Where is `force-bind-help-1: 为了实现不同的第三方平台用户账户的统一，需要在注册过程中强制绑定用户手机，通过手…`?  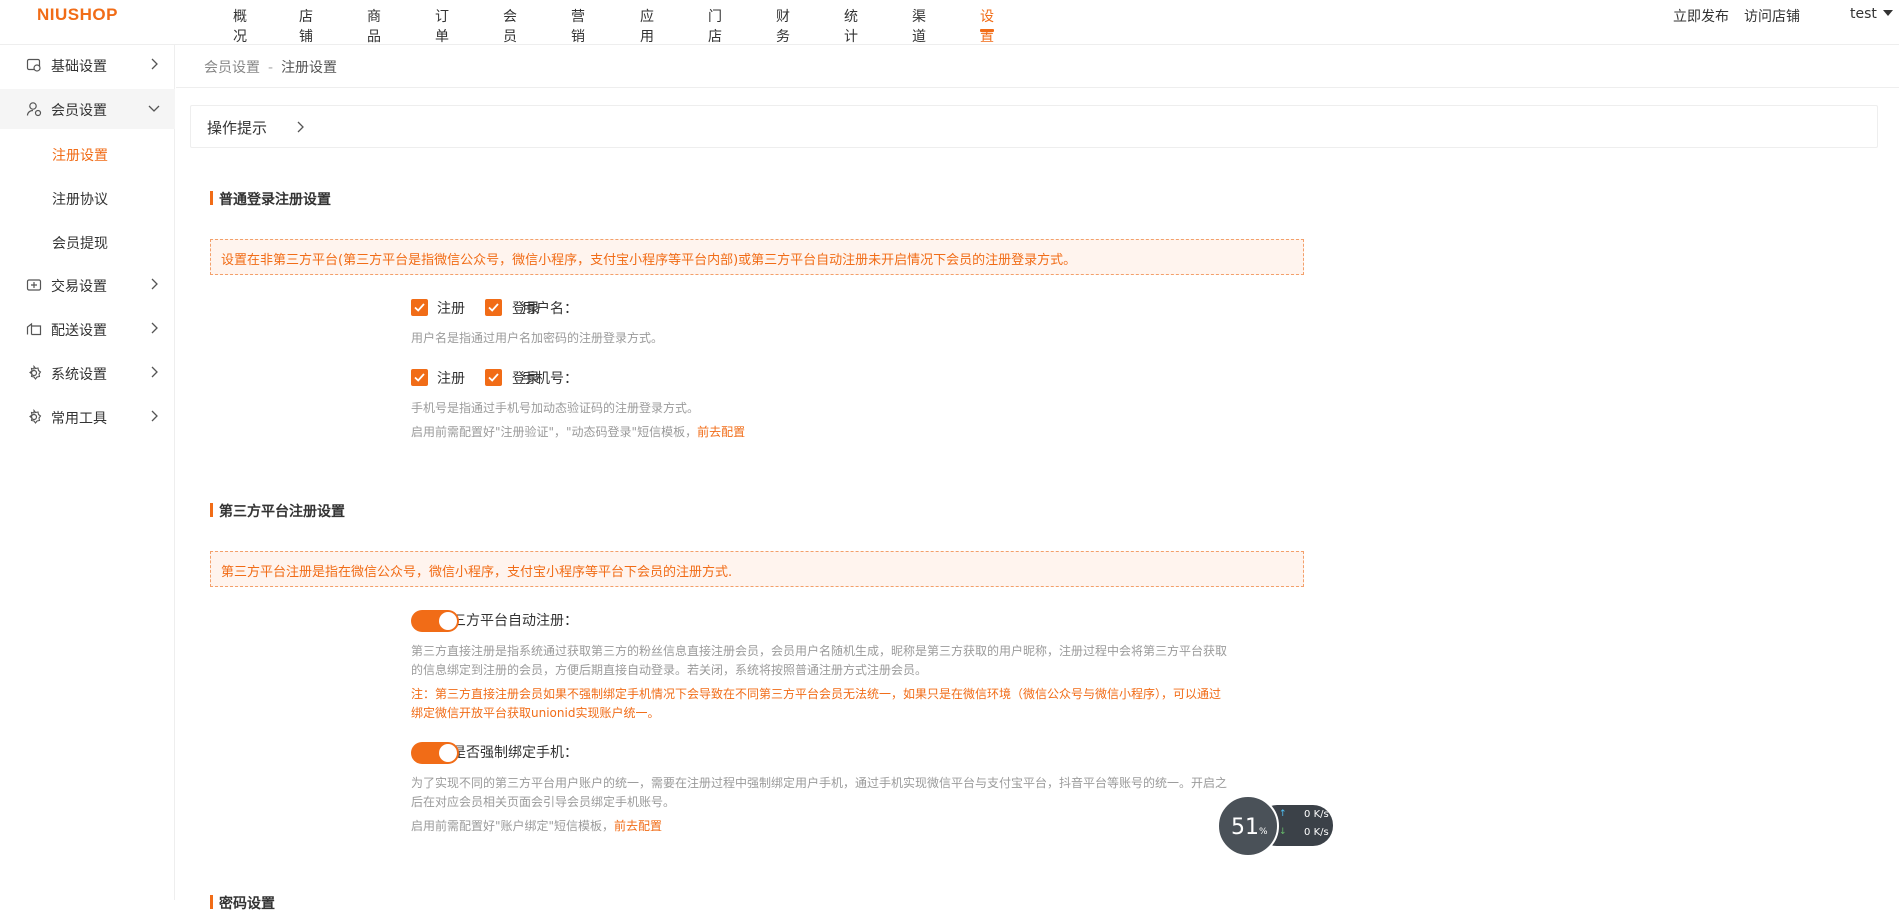
force-bind-help-1: 为了实现不同的第三方平台用户账户的统一，需要在注册过程中强制绑定用户手机，通过手… is located at coordinates (819, 783).